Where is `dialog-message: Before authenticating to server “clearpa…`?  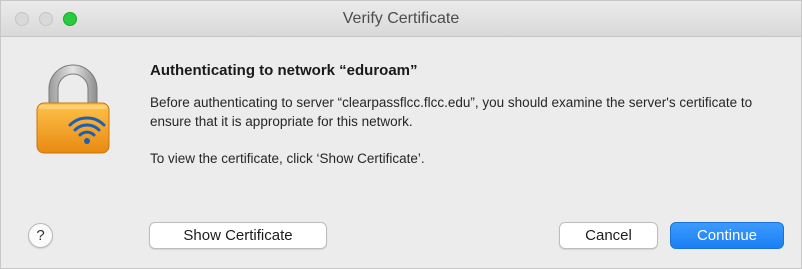
dialog-message: Before authenticating to server “clearpa… is located at coordinates (451, 112).